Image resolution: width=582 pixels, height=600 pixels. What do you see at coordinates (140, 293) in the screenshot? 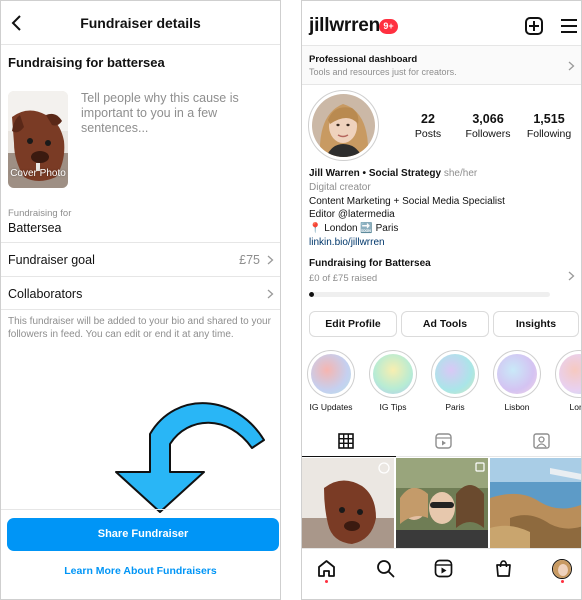
I see `collaborators-row: Collaborators` at bounding box center [140, 293].